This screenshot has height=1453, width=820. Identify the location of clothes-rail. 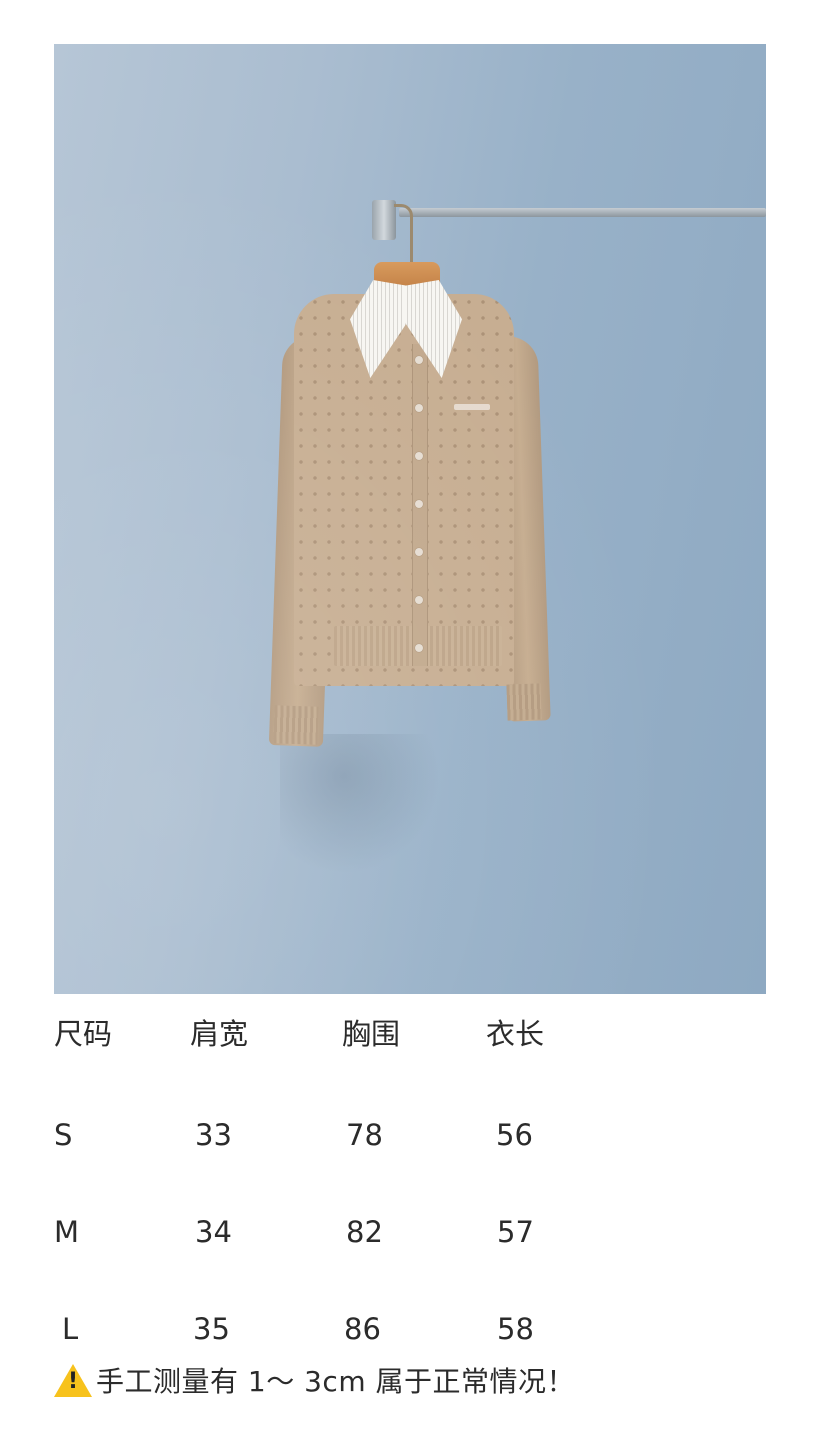
(582, 212).